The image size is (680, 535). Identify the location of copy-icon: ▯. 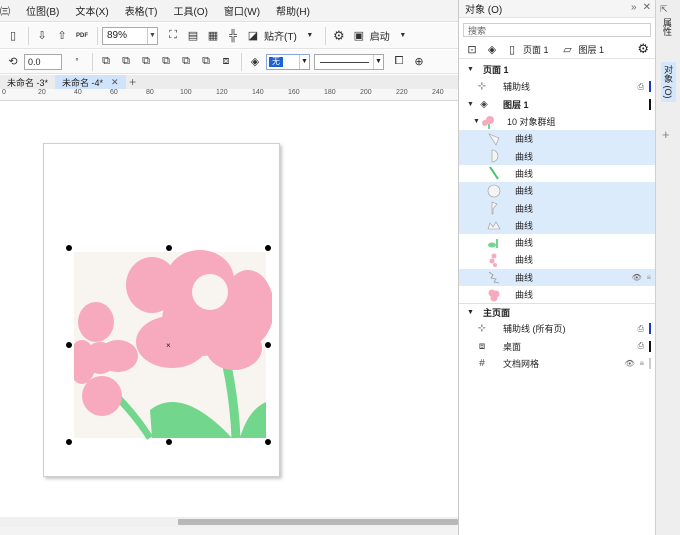
(13, 36).